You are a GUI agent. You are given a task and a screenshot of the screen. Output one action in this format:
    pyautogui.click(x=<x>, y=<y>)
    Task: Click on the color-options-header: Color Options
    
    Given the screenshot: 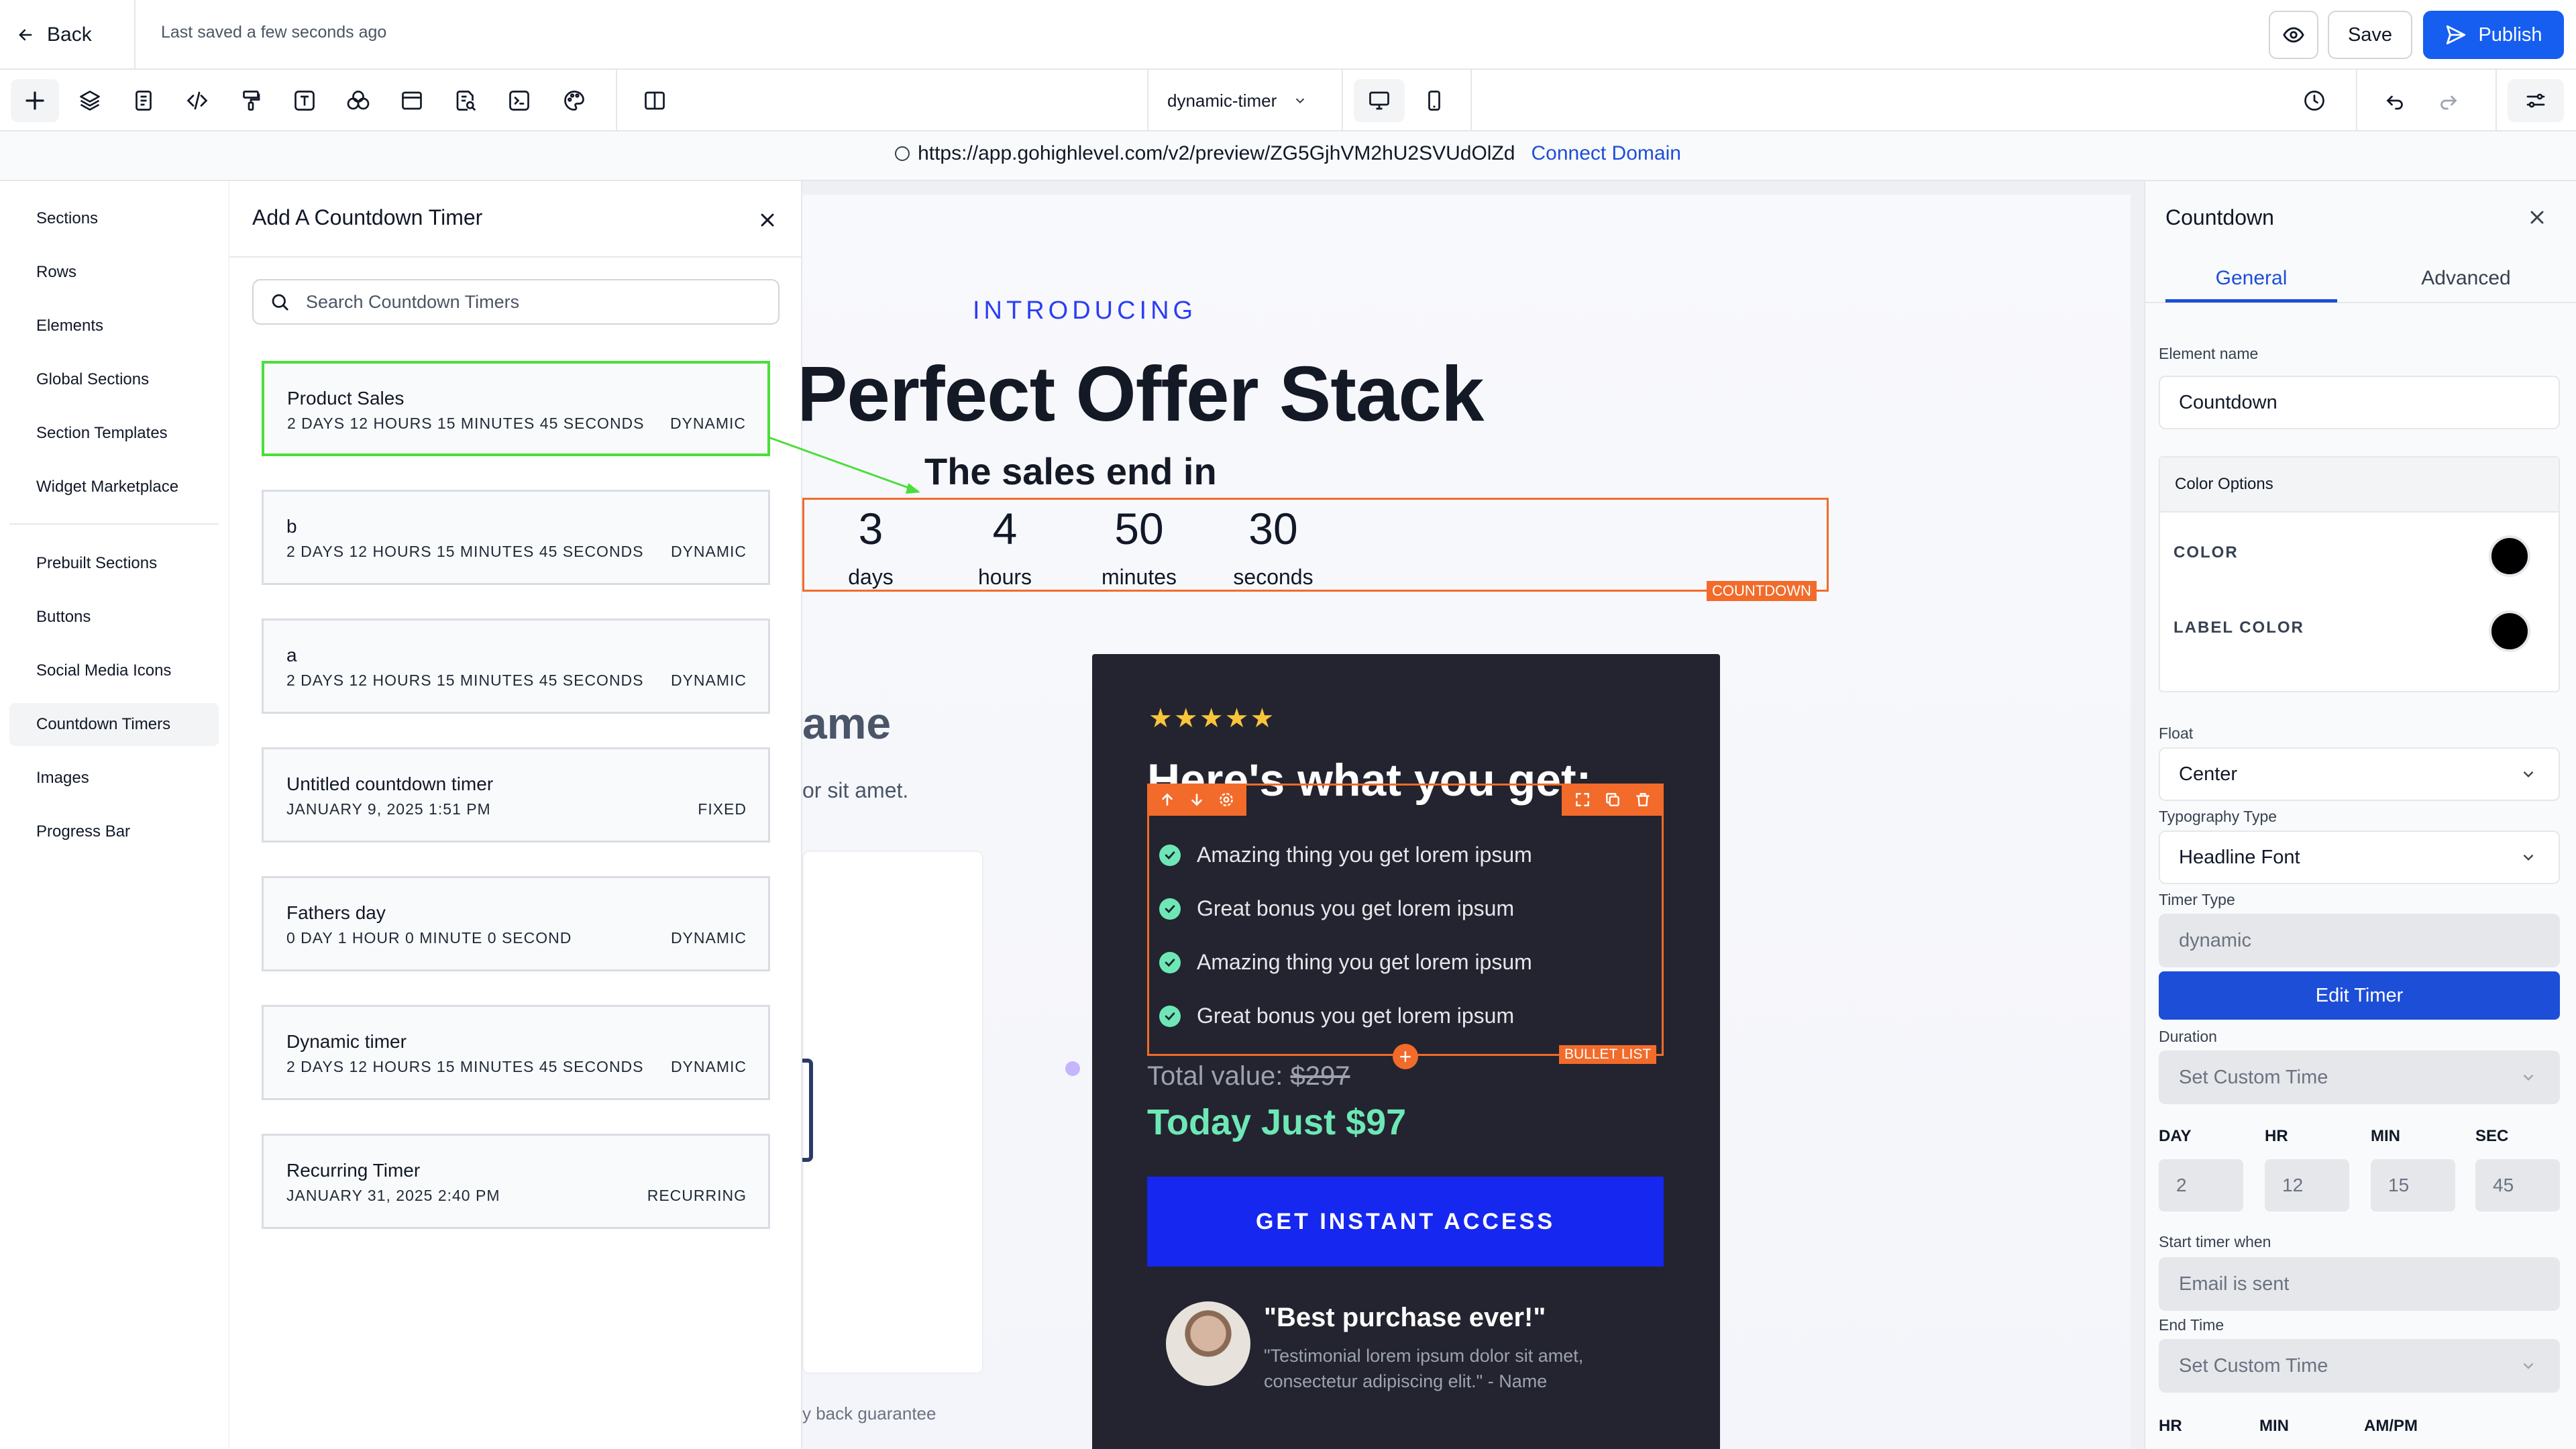 What is the action you would take?
    pyautogui.click(x=2359, y=485)
    